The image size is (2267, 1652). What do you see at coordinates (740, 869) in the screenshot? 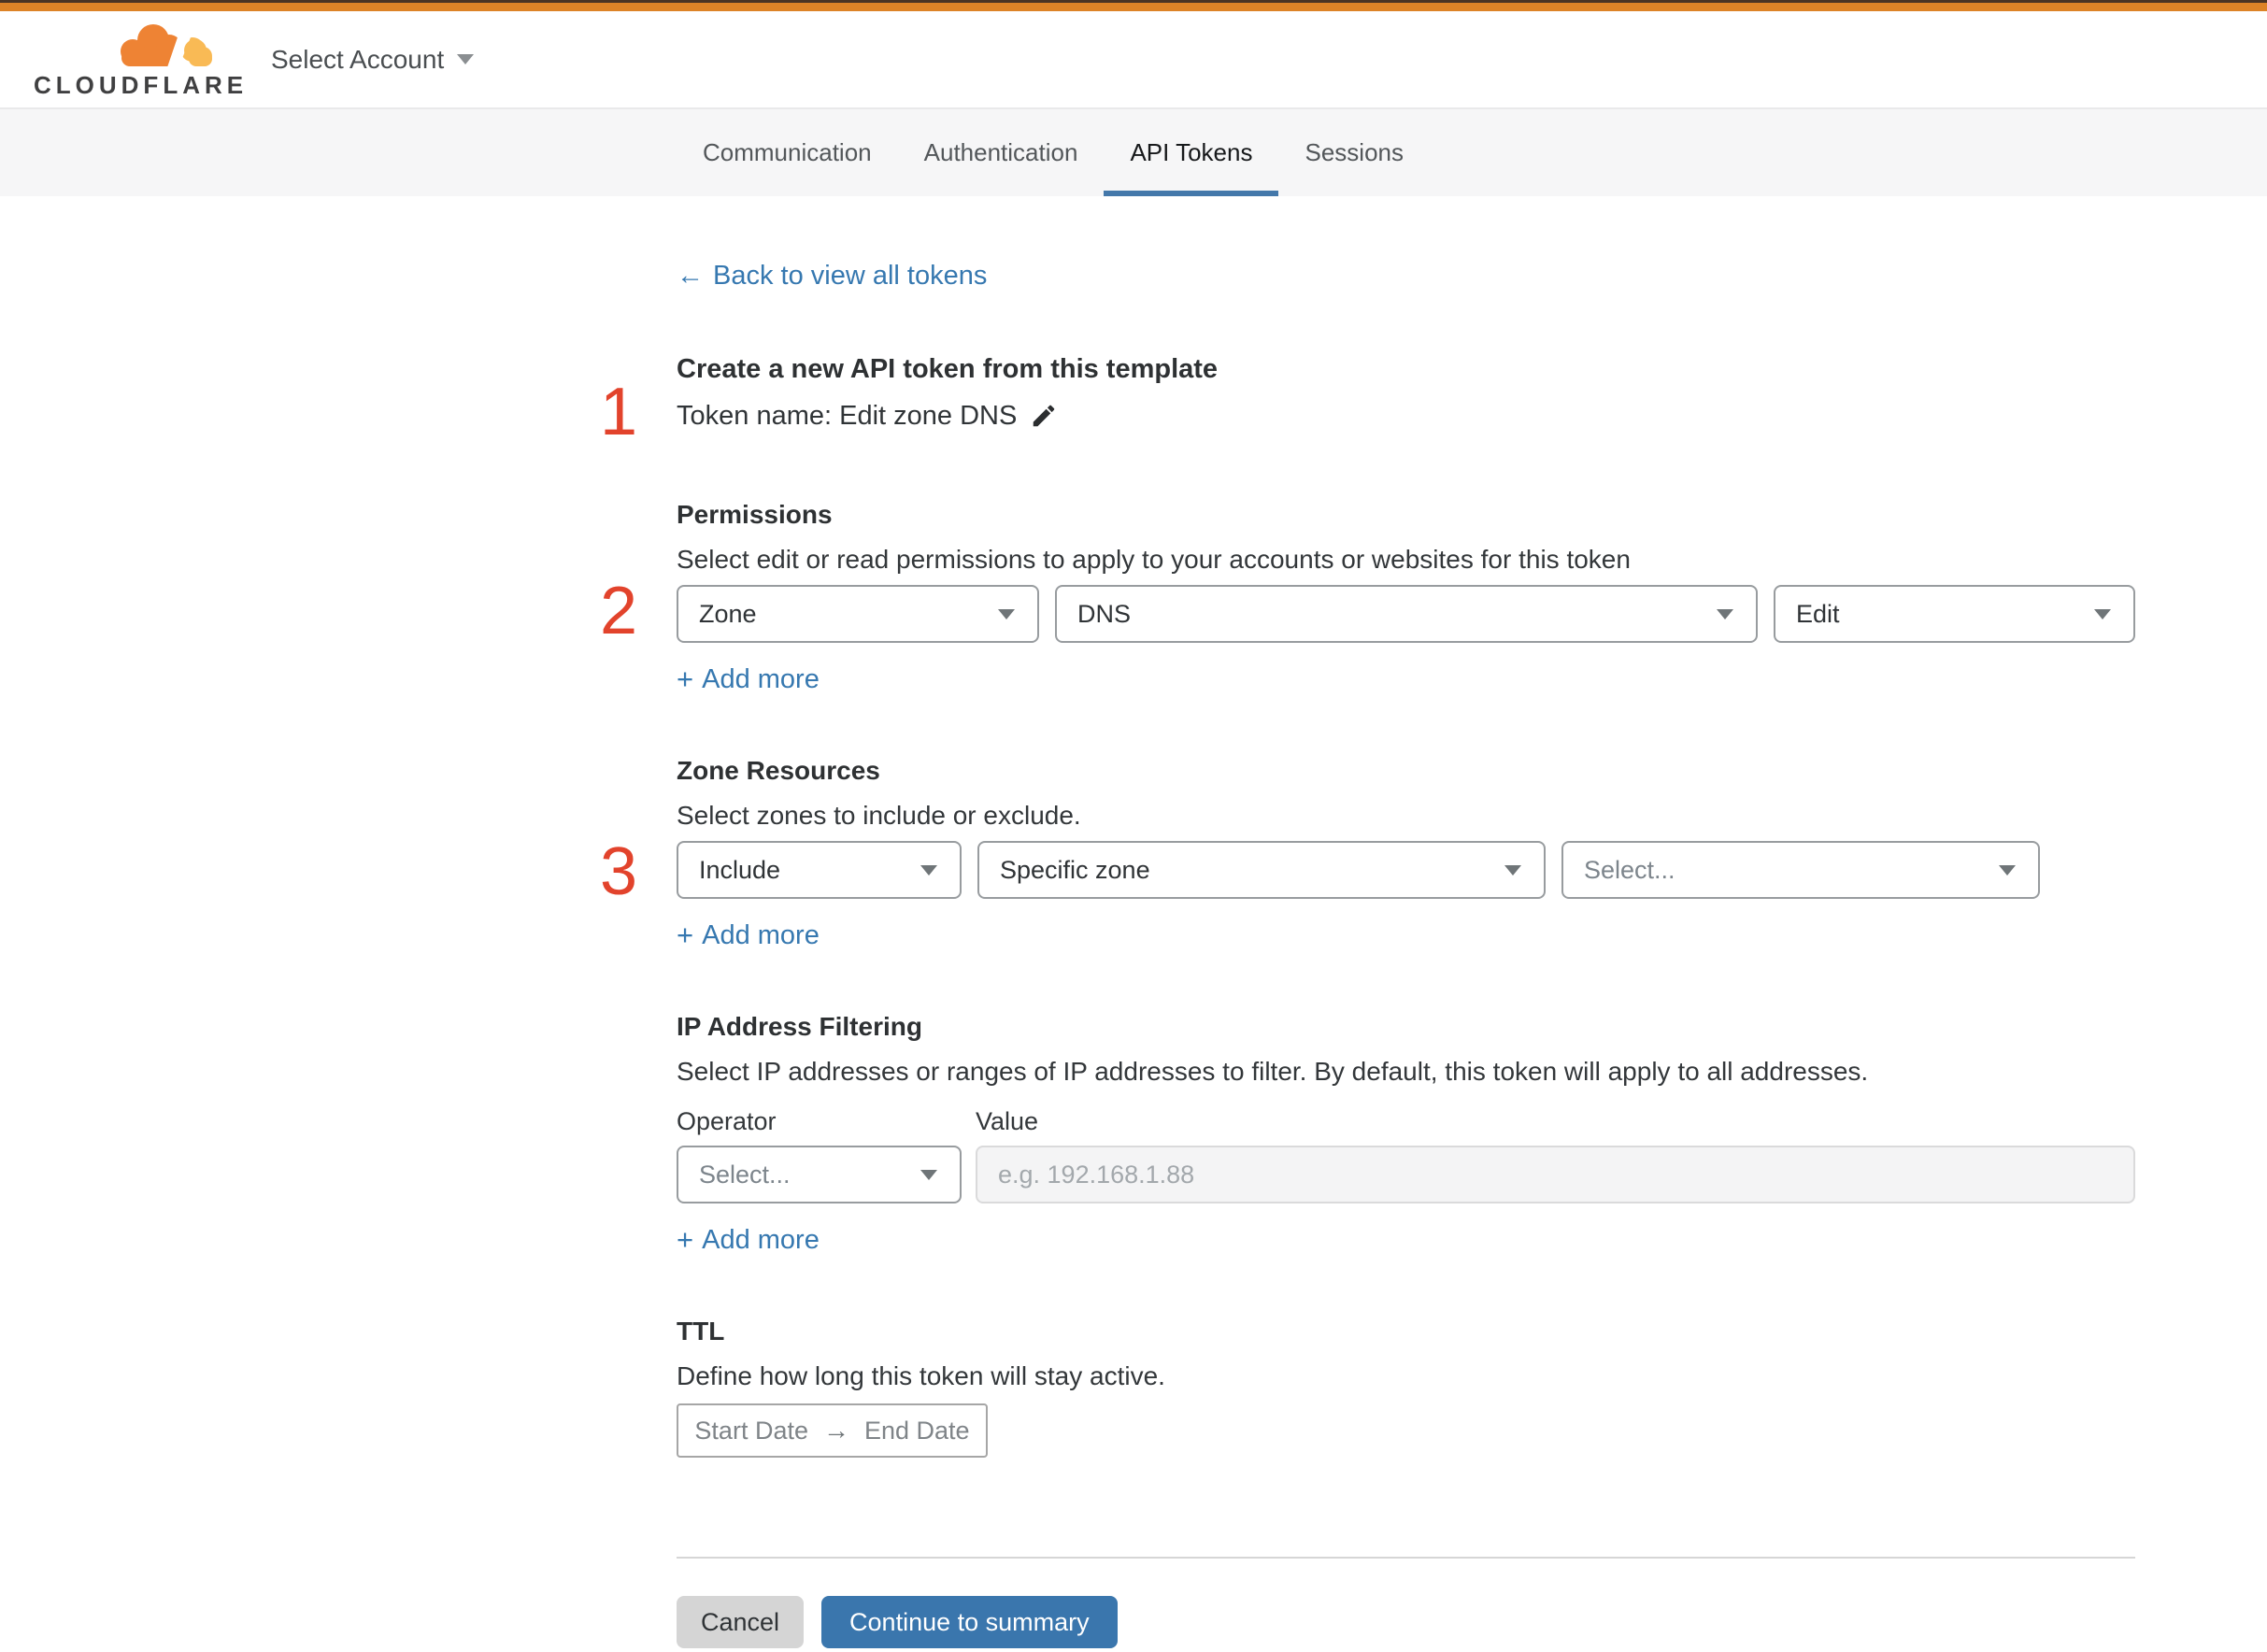
I see `zone-mode-value: Include` at bounding box center [740, 869].